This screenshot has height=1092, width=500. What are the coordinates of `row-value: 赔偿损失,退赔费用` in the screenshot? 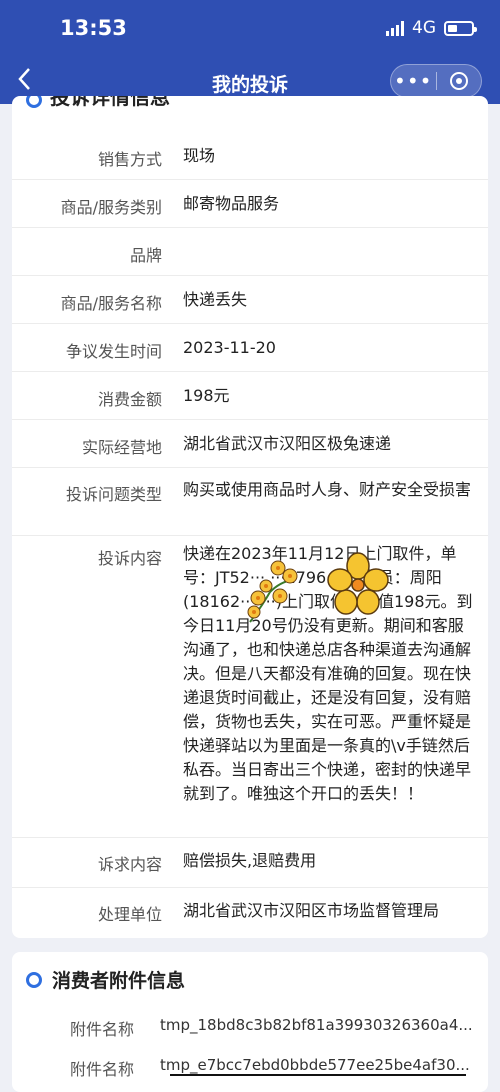 It's located at (250, 860).